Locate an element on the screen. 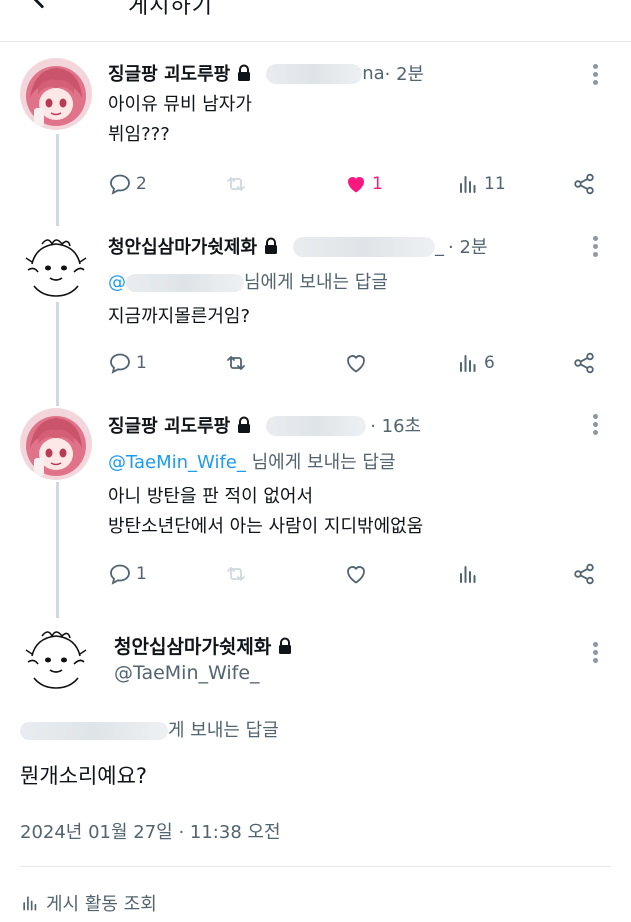  tweet-text: 지금까지몰른거임? is located at coordinates (179, 316).